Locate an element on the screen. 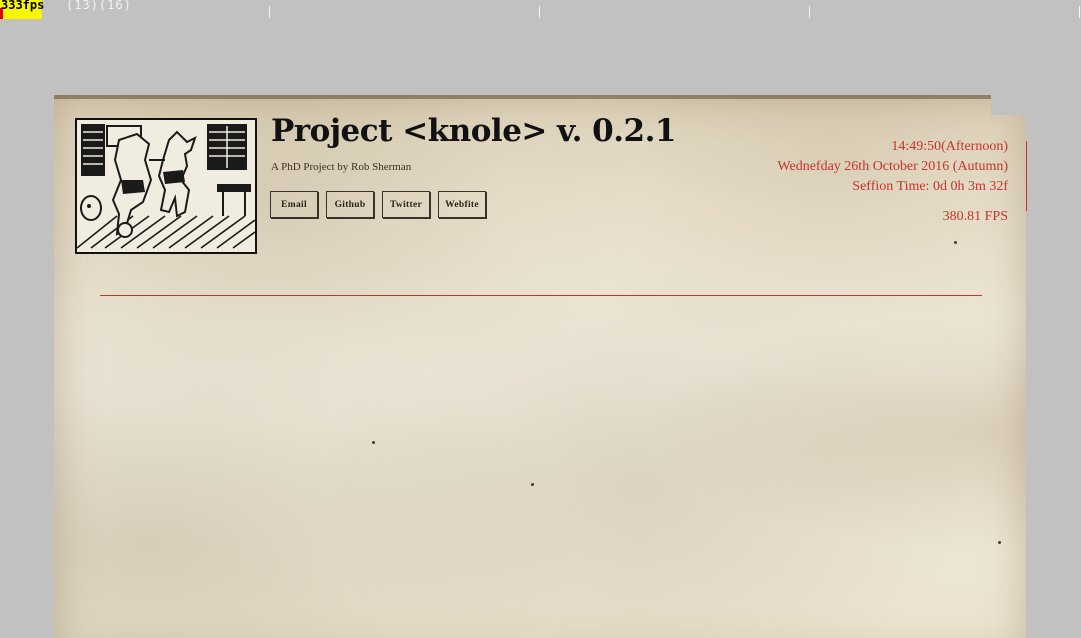 This screenshot has width=1081, height=638. link-bar: Email Github Twitter Webfite is located at coordinates (378, 204).